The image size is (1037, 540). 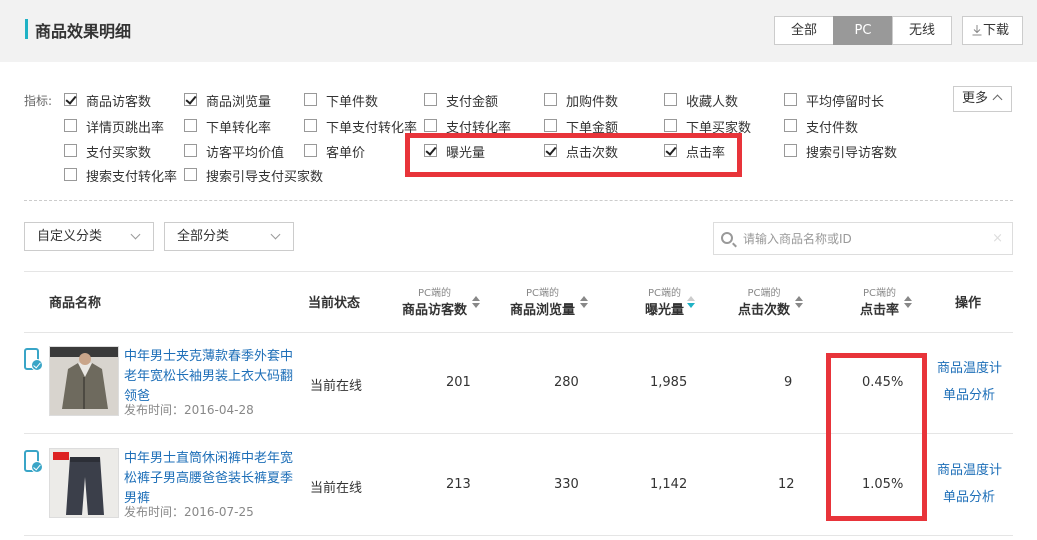 What do you see at coordinates (38, 101) in the screenshot?
I see `metrics-label: 指标:` at bounding box center [38, 101].